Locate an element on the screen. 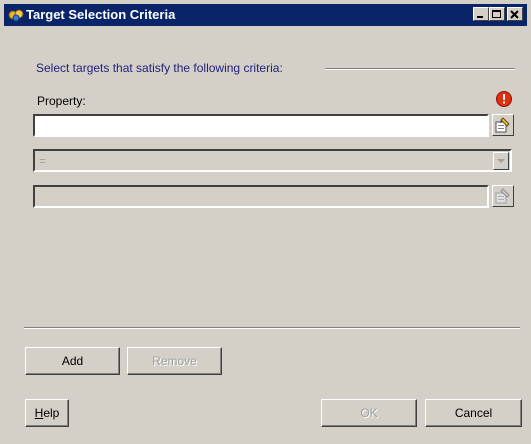 This screenshot has width=531, height=444. value-field is located at coordinates (261, 196).